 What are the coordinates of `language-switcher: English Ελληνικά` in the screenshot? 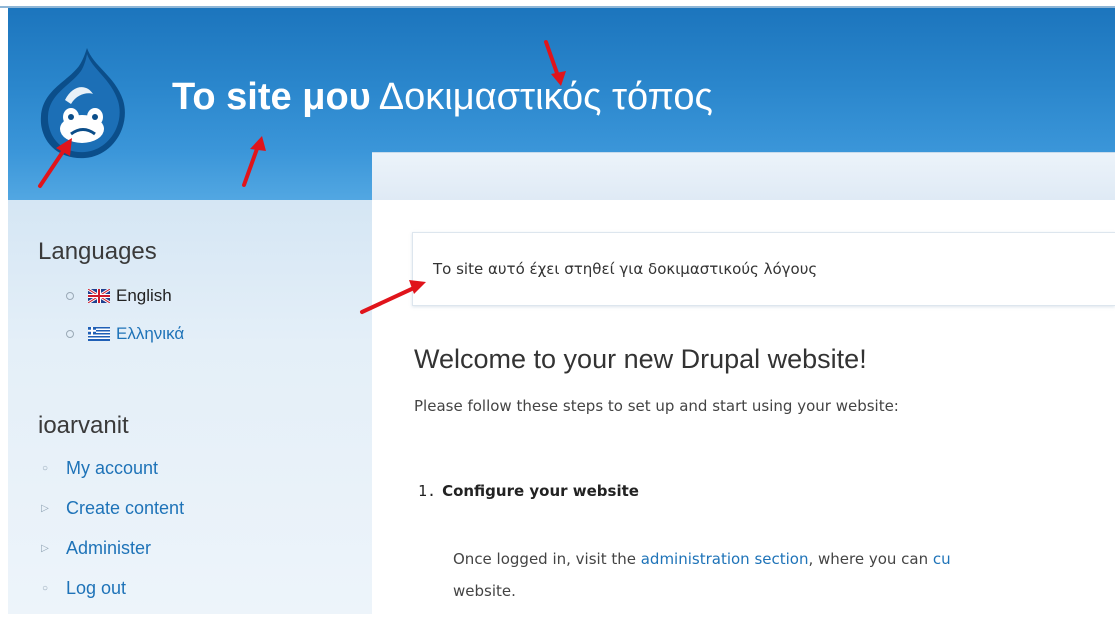 It's located at (125, 324).